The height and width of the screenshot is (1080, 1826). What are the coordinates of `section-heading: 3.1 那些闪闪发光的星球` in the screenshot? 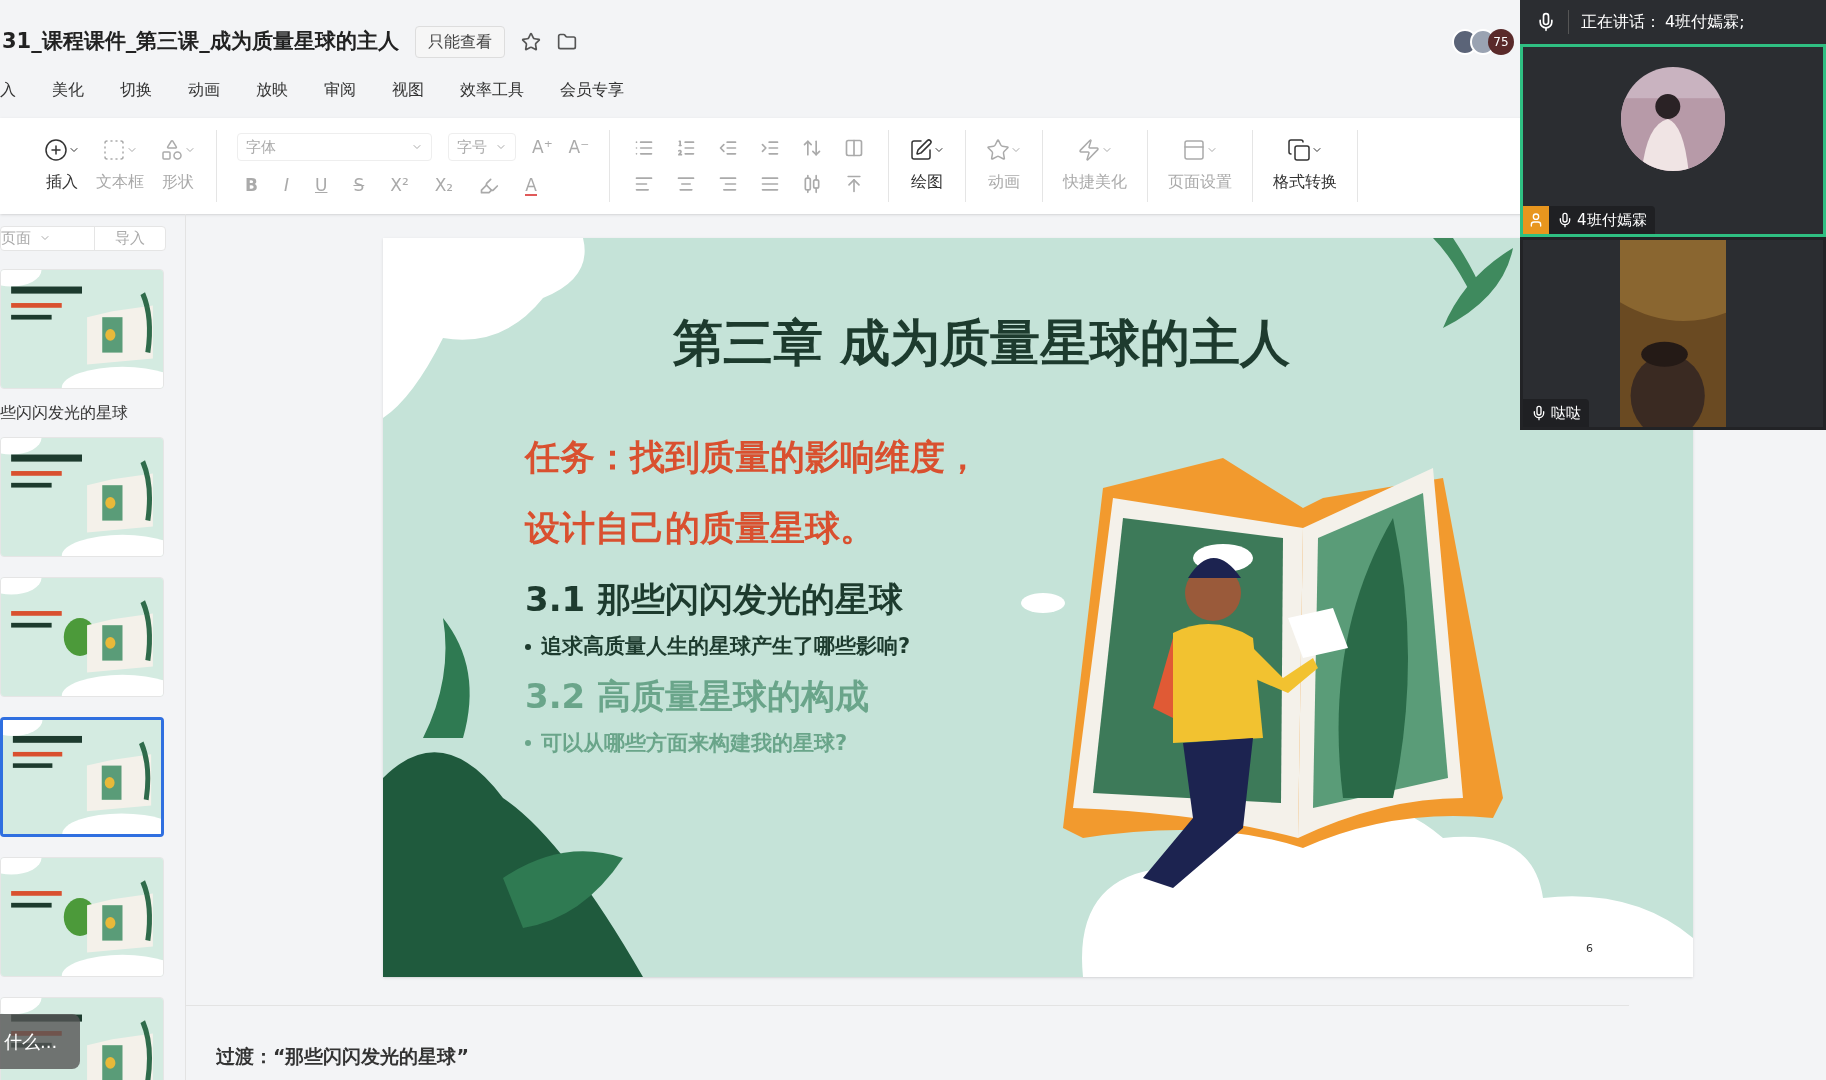 It's located at (715, 599).